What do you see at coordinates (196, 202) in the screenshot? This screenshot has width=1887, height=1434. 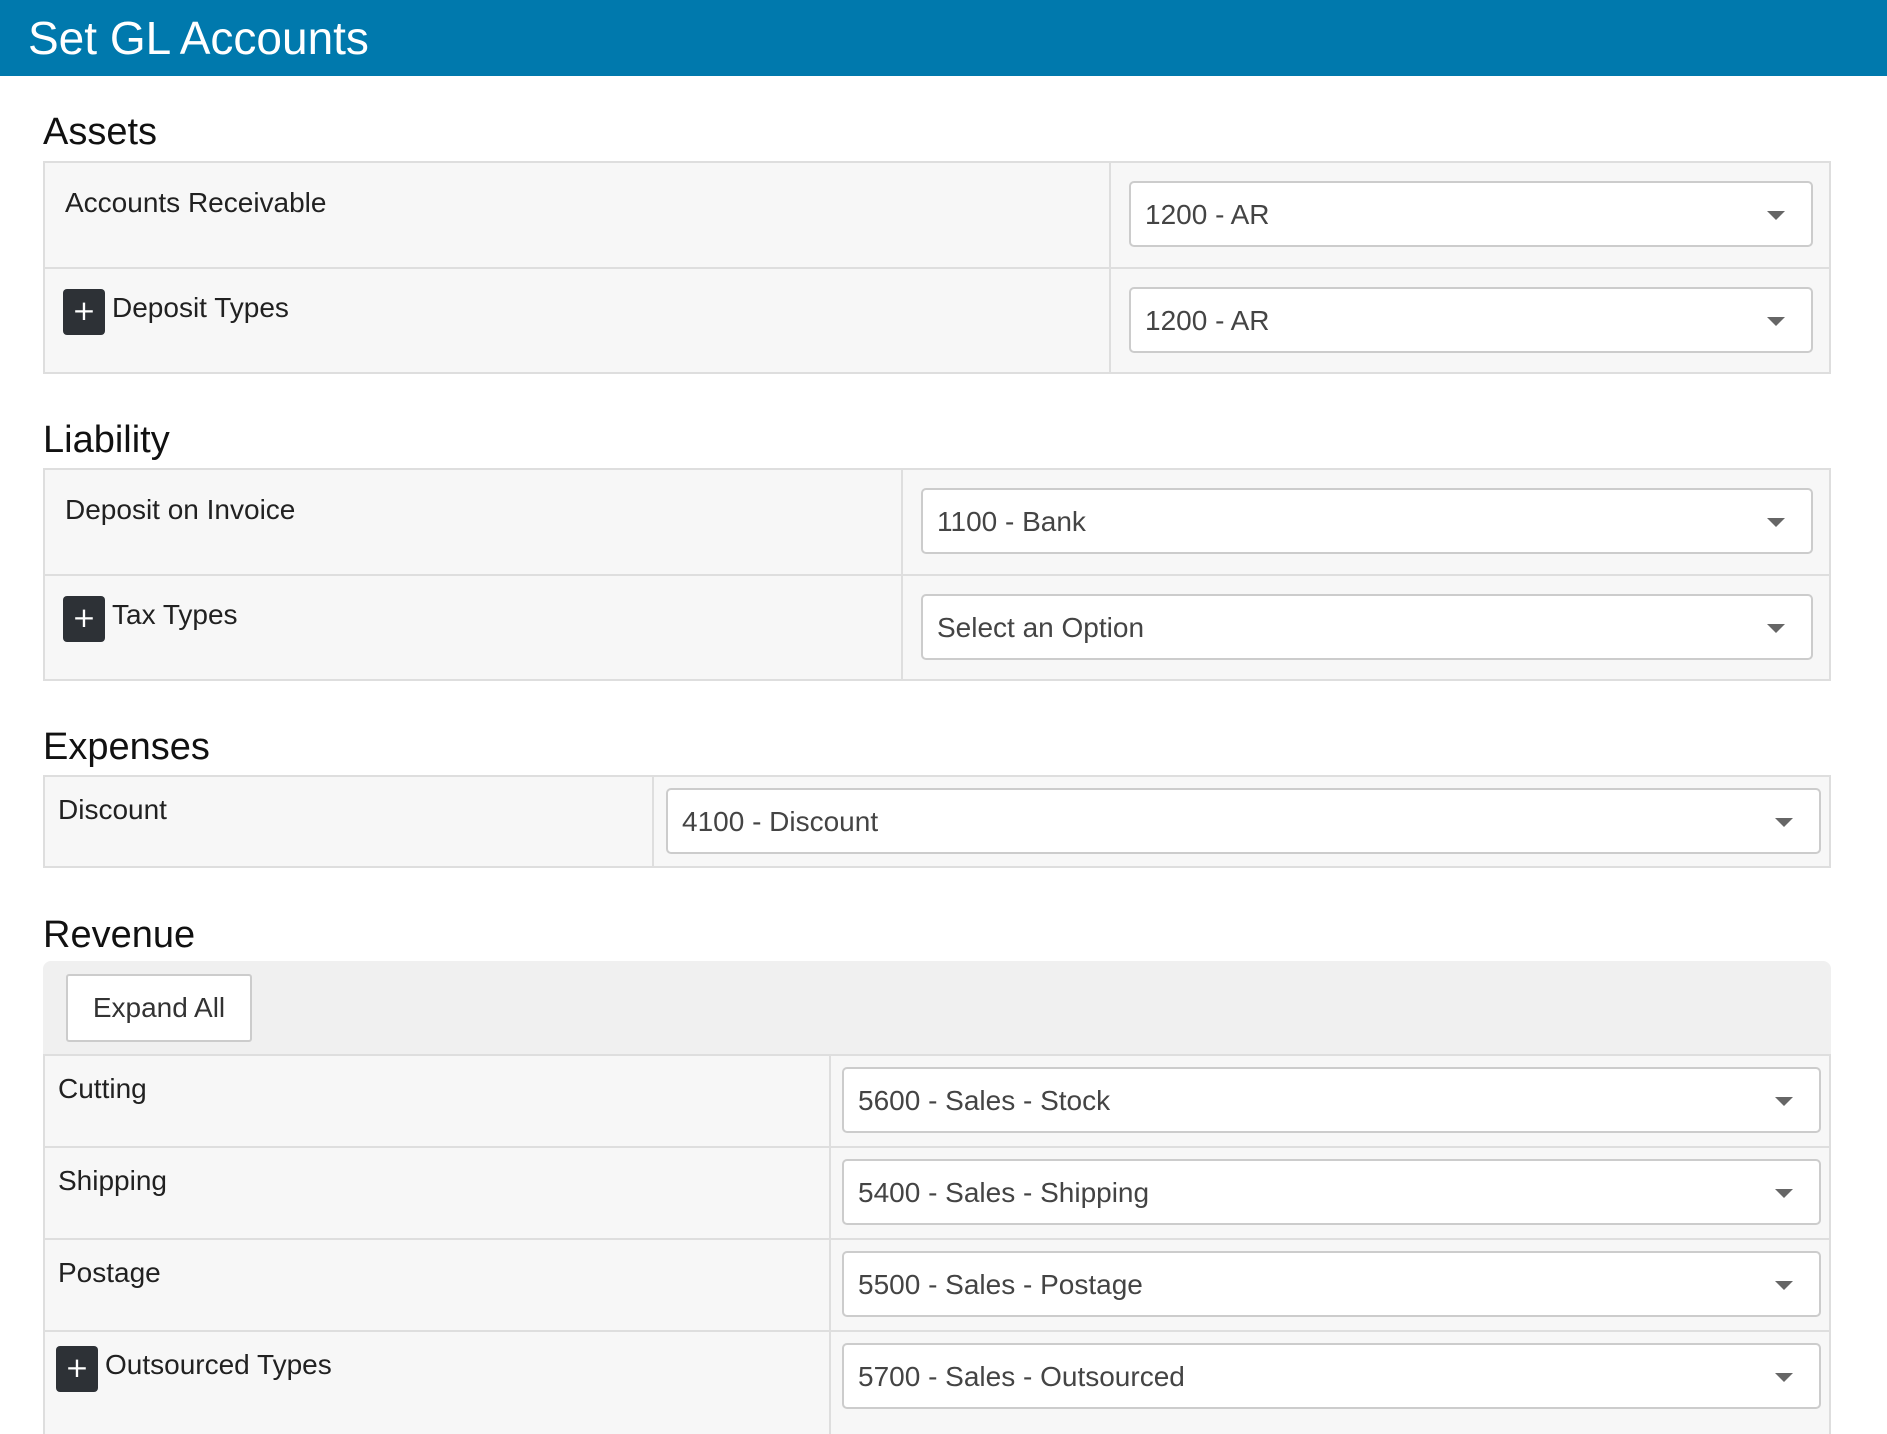 I see `row-label: Accounts Receivable` at bounding box center [196, 202].